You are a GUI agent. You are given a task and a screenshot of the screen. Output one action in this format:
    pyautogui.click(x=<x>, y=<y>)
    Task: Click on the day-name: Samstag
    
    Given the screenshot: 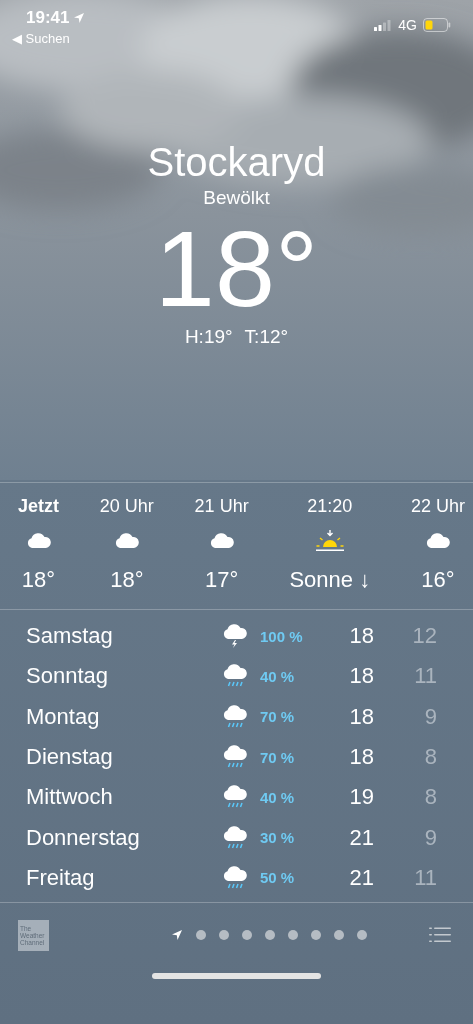 What is the action you would take?
    pyautogui.click(x=70, y=636)
    